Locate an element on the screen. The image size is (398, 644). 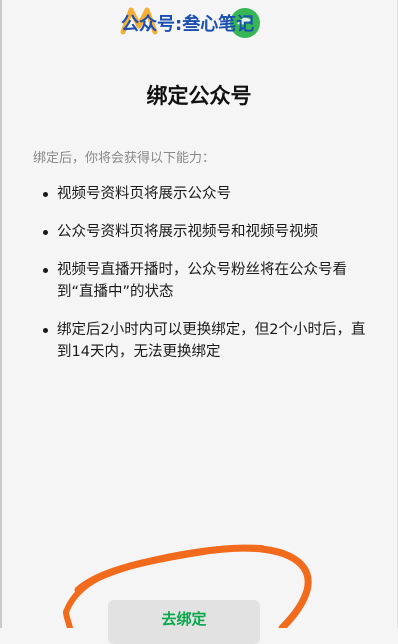
watermark: 公众号:叁心笔记 is located at coordinates (204, 23).